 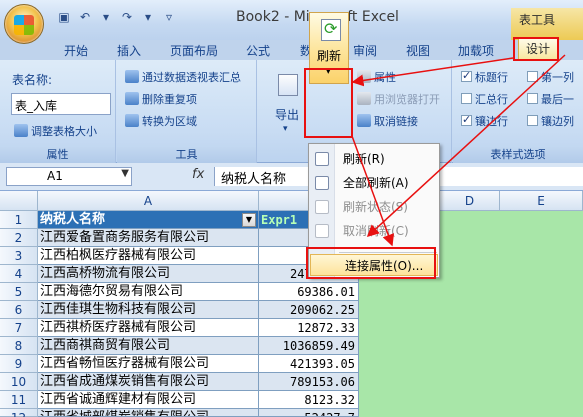 I want to click on table-cell: 8123.32, so click(x=309, y=400).